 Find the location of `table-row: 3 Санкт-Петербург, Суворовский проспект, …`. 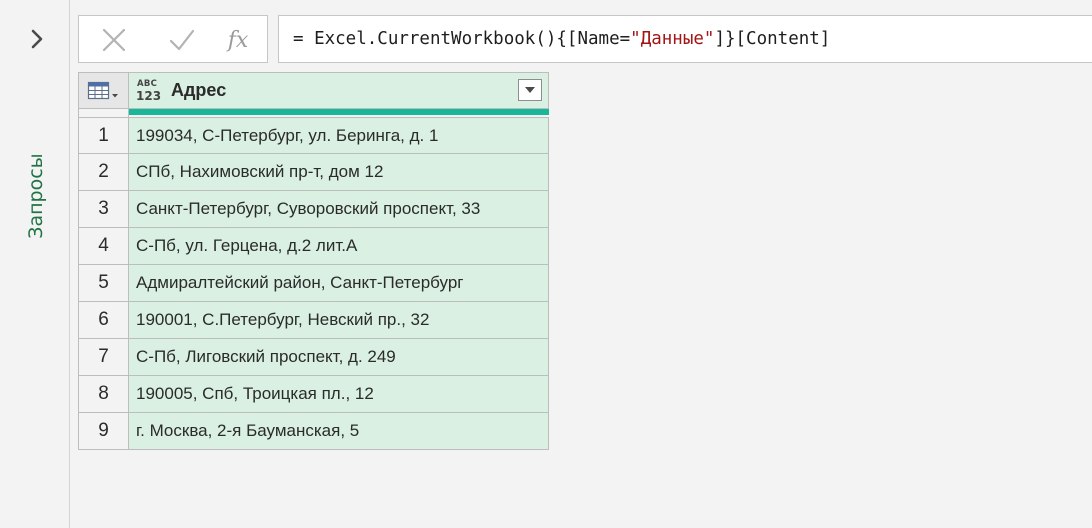

table-row: 3 Санкт-Петербург, Суворовский проспект, … is located at coordinates (313, 209).